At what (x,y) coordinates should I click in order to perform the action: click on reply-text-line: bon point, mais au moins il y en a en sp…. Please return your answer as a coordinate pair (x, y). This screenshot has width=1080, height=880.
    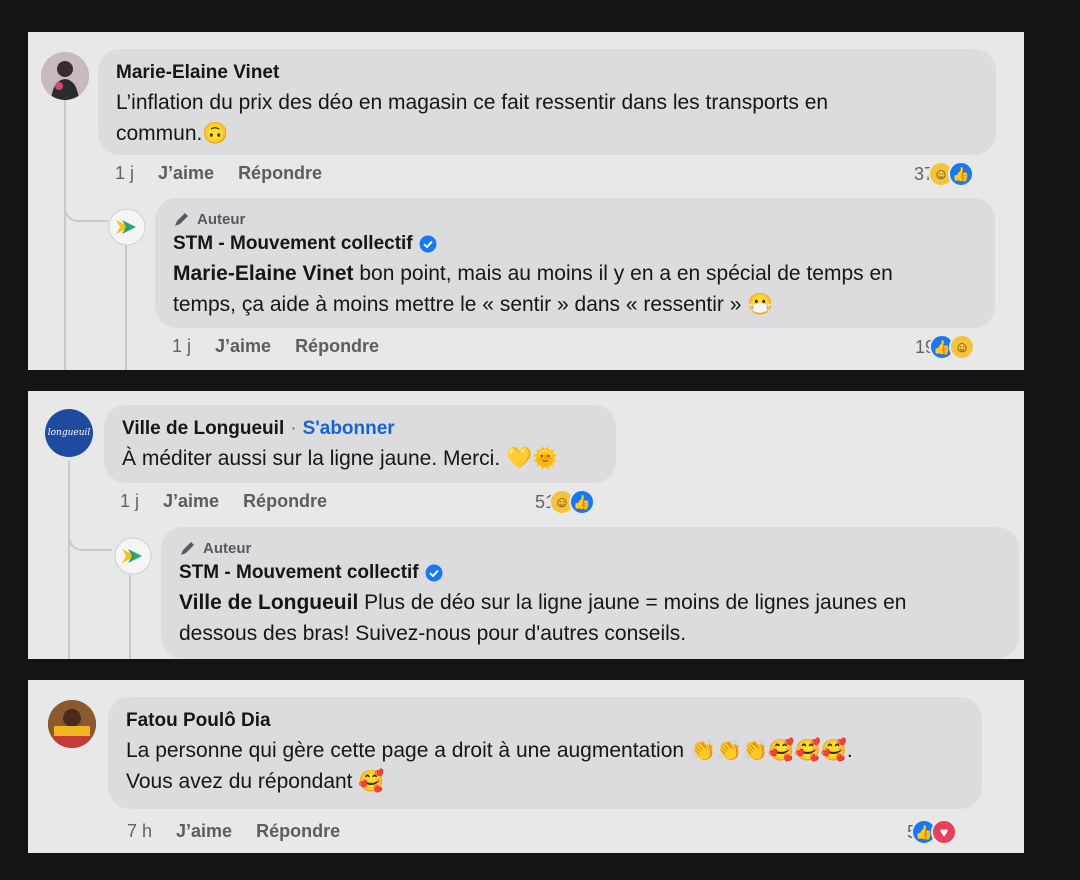
    Looking at the image, I should click on (623, 273).